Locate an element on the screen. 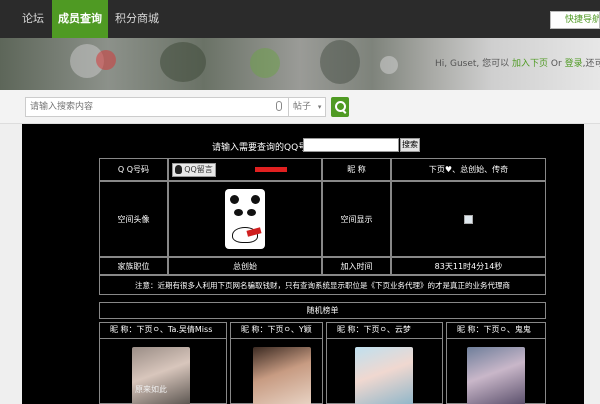 Image resolution: width=600 pixels, height=404 pixels. avatar-label: 空间头像 is located at coordinates (133, 219).